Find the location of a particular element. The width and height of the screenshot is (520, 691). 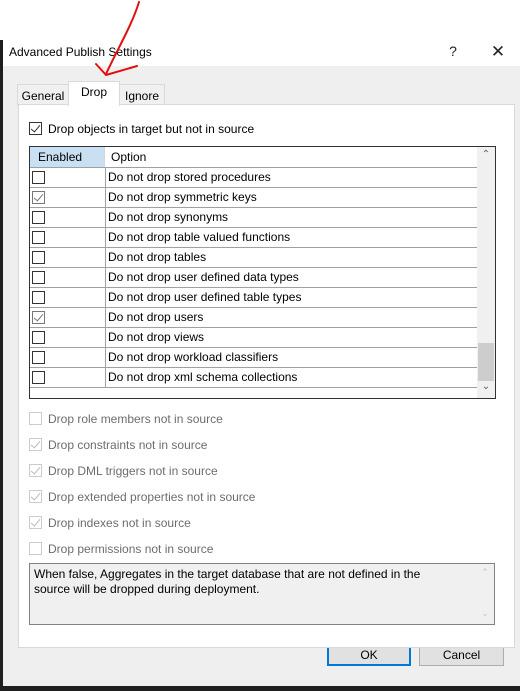

grid-row: Do not drop users is located at coordinates (253, 317).